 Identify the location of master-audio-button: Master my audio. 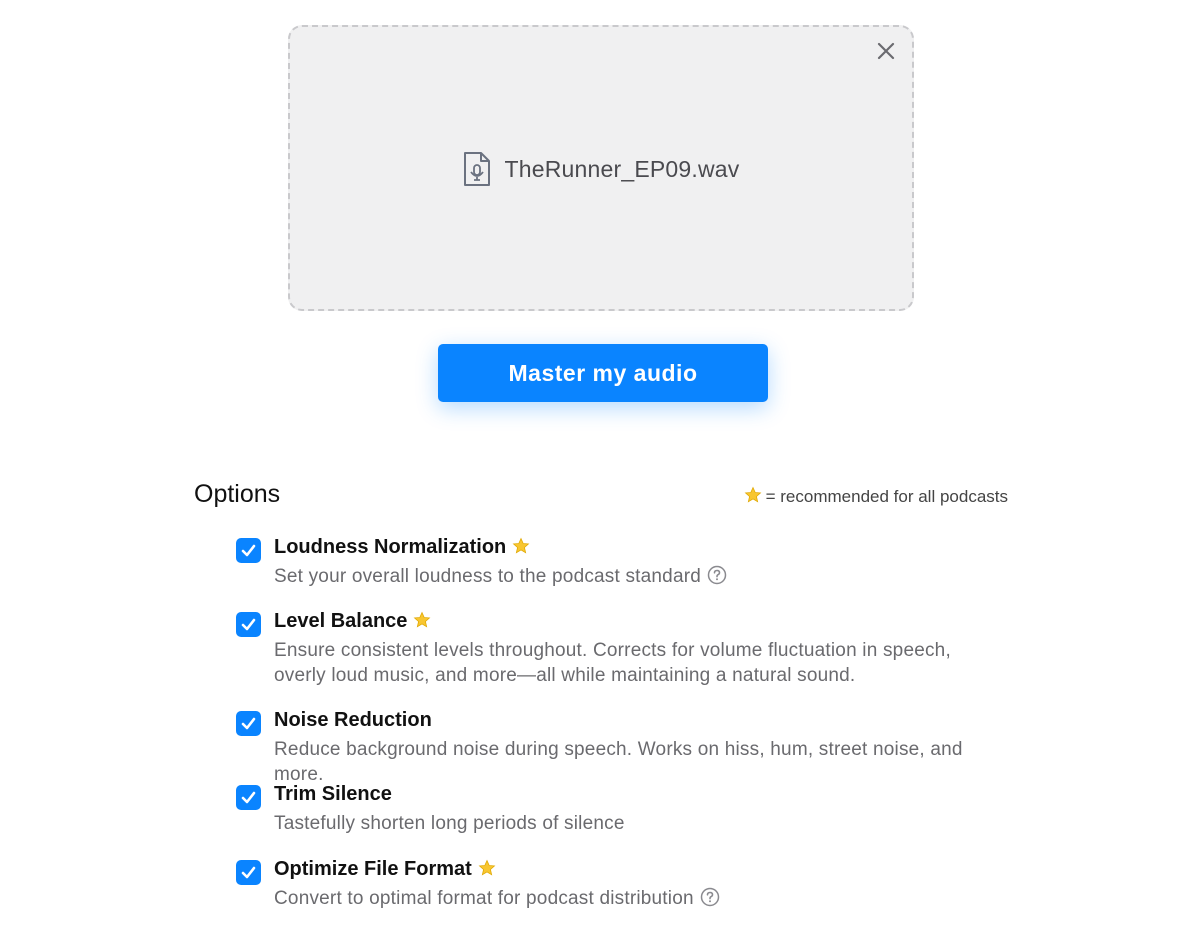
(603, 373).